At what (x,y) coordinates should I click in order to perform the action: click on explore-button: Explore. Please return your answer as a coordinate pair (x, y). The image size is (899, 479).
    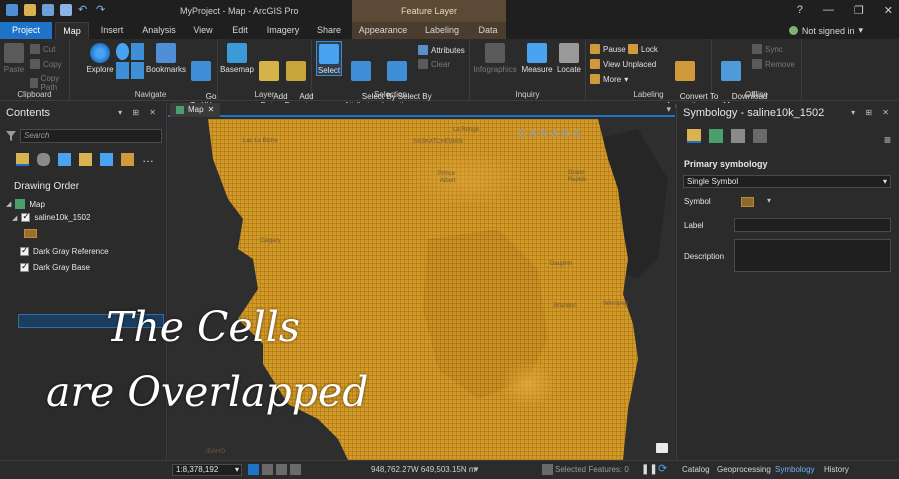
    Looking at the image, I should click on (100, 58).